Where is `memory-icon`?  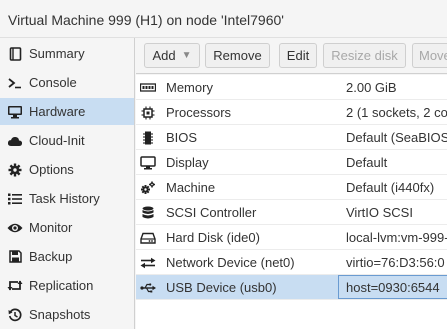
memory-icon is located at coordinates (148, 87).